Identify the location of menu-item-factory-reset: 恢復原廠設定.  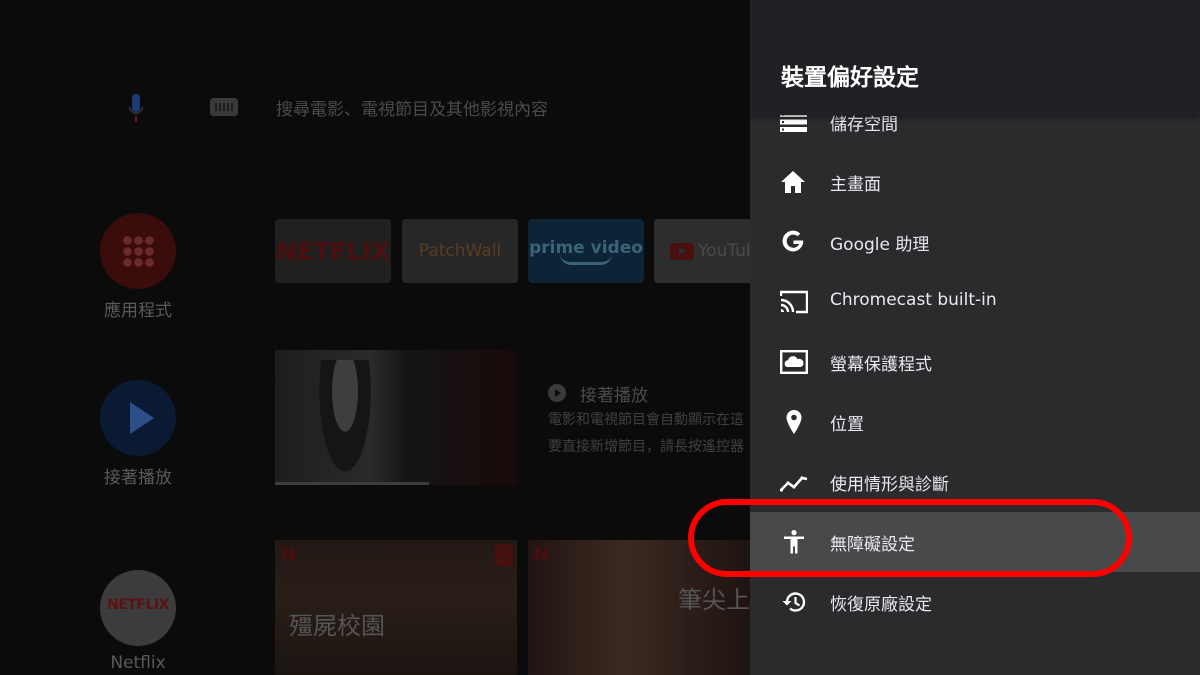
(975, 602).